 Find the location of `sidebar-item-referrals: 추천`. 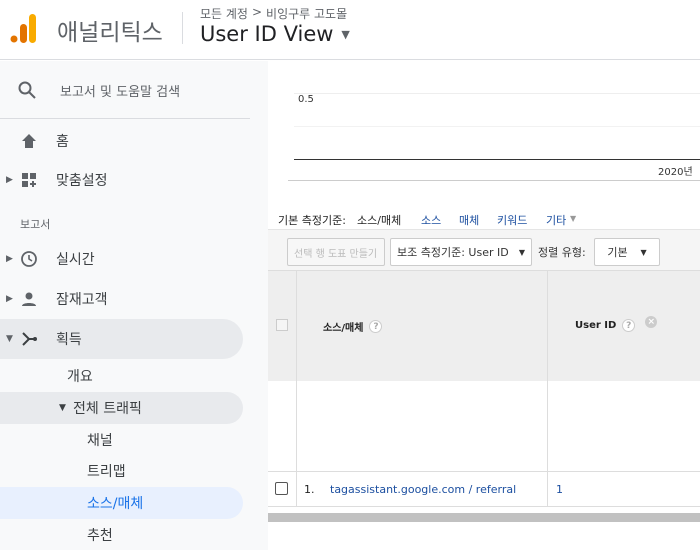

sidebar-item-referrals: 추천 is located at coordinates (121, 535).